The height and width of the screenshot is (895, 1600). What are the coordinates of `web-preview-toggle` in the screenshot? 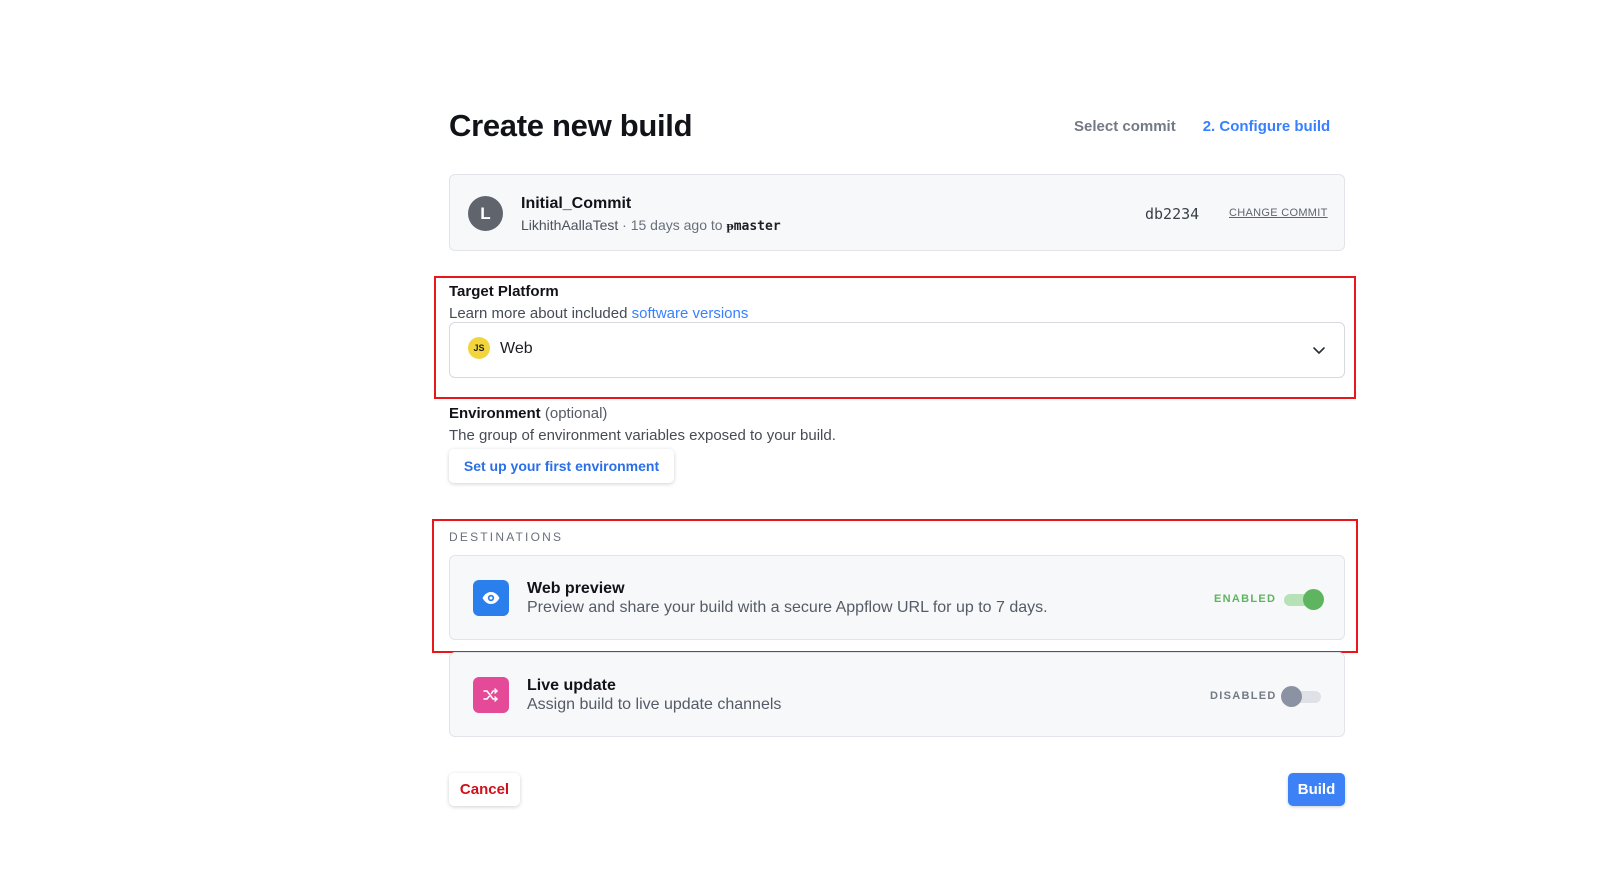 It's located at (1303, 599).